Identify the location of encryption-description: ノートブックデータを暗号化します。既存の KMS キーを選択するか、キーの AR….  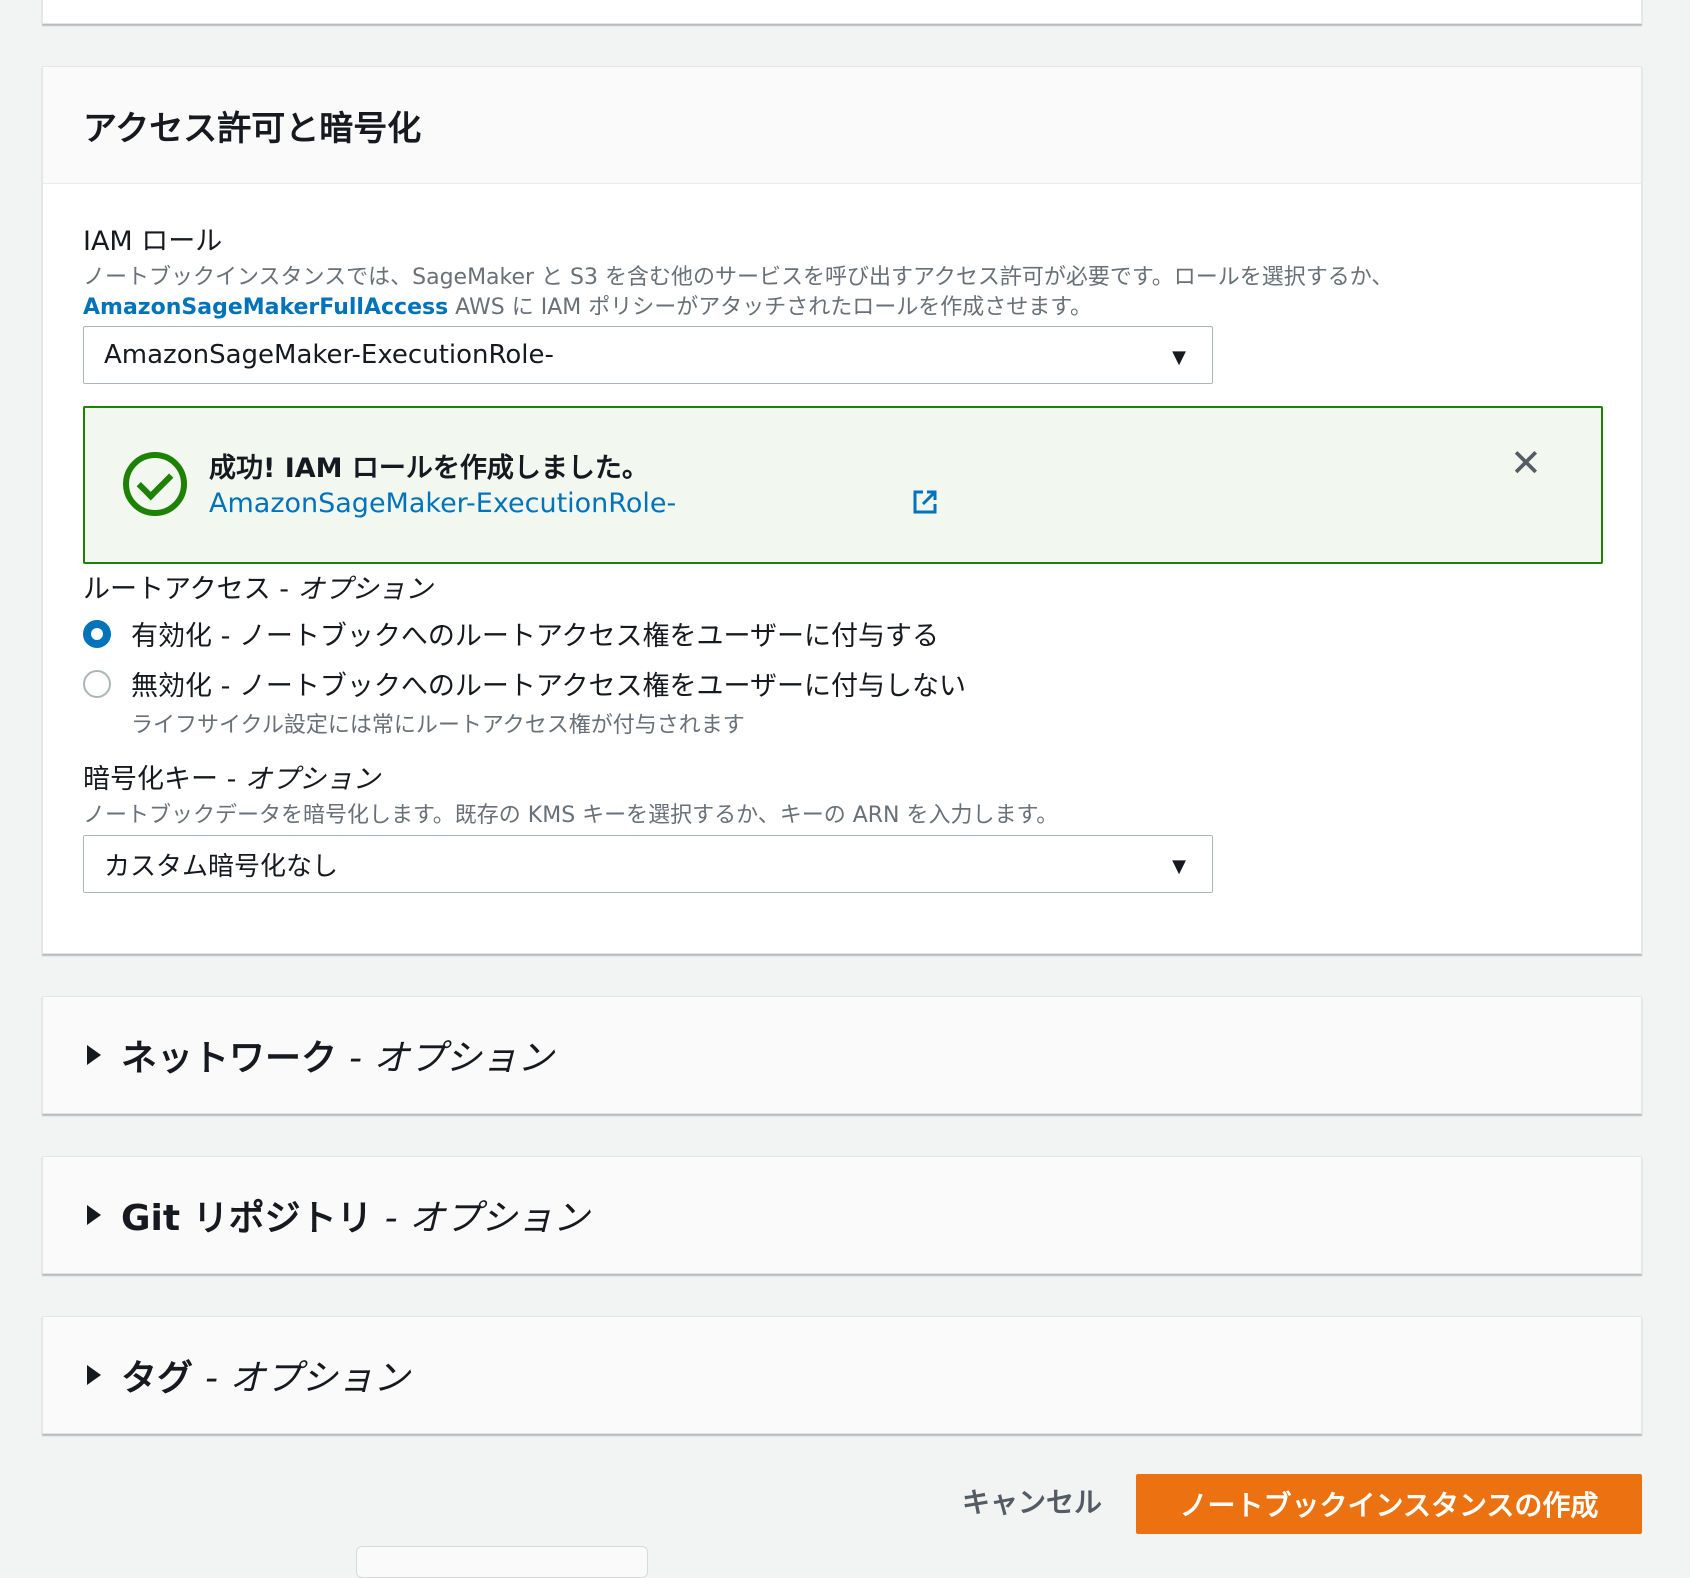
(571, 815).